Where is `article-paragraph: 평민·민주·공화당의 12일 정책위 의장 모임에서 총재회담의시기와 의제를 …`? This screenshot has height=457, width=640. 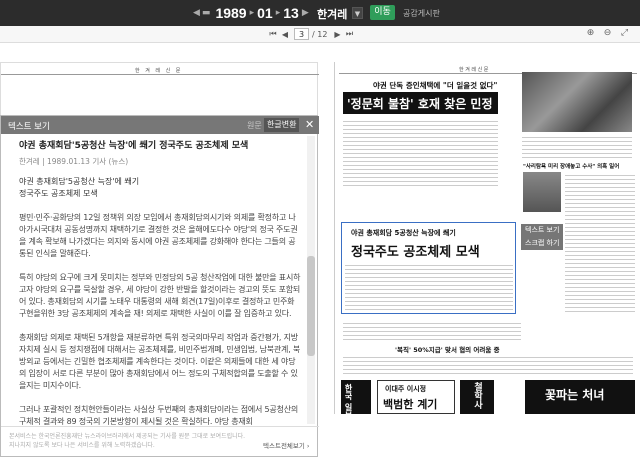
article-paragraph: 평민·민주·공화당의 12일 정책위 의장 모임에서 총재회담의시기와 의제를 … is located at coordinates (158, 235).